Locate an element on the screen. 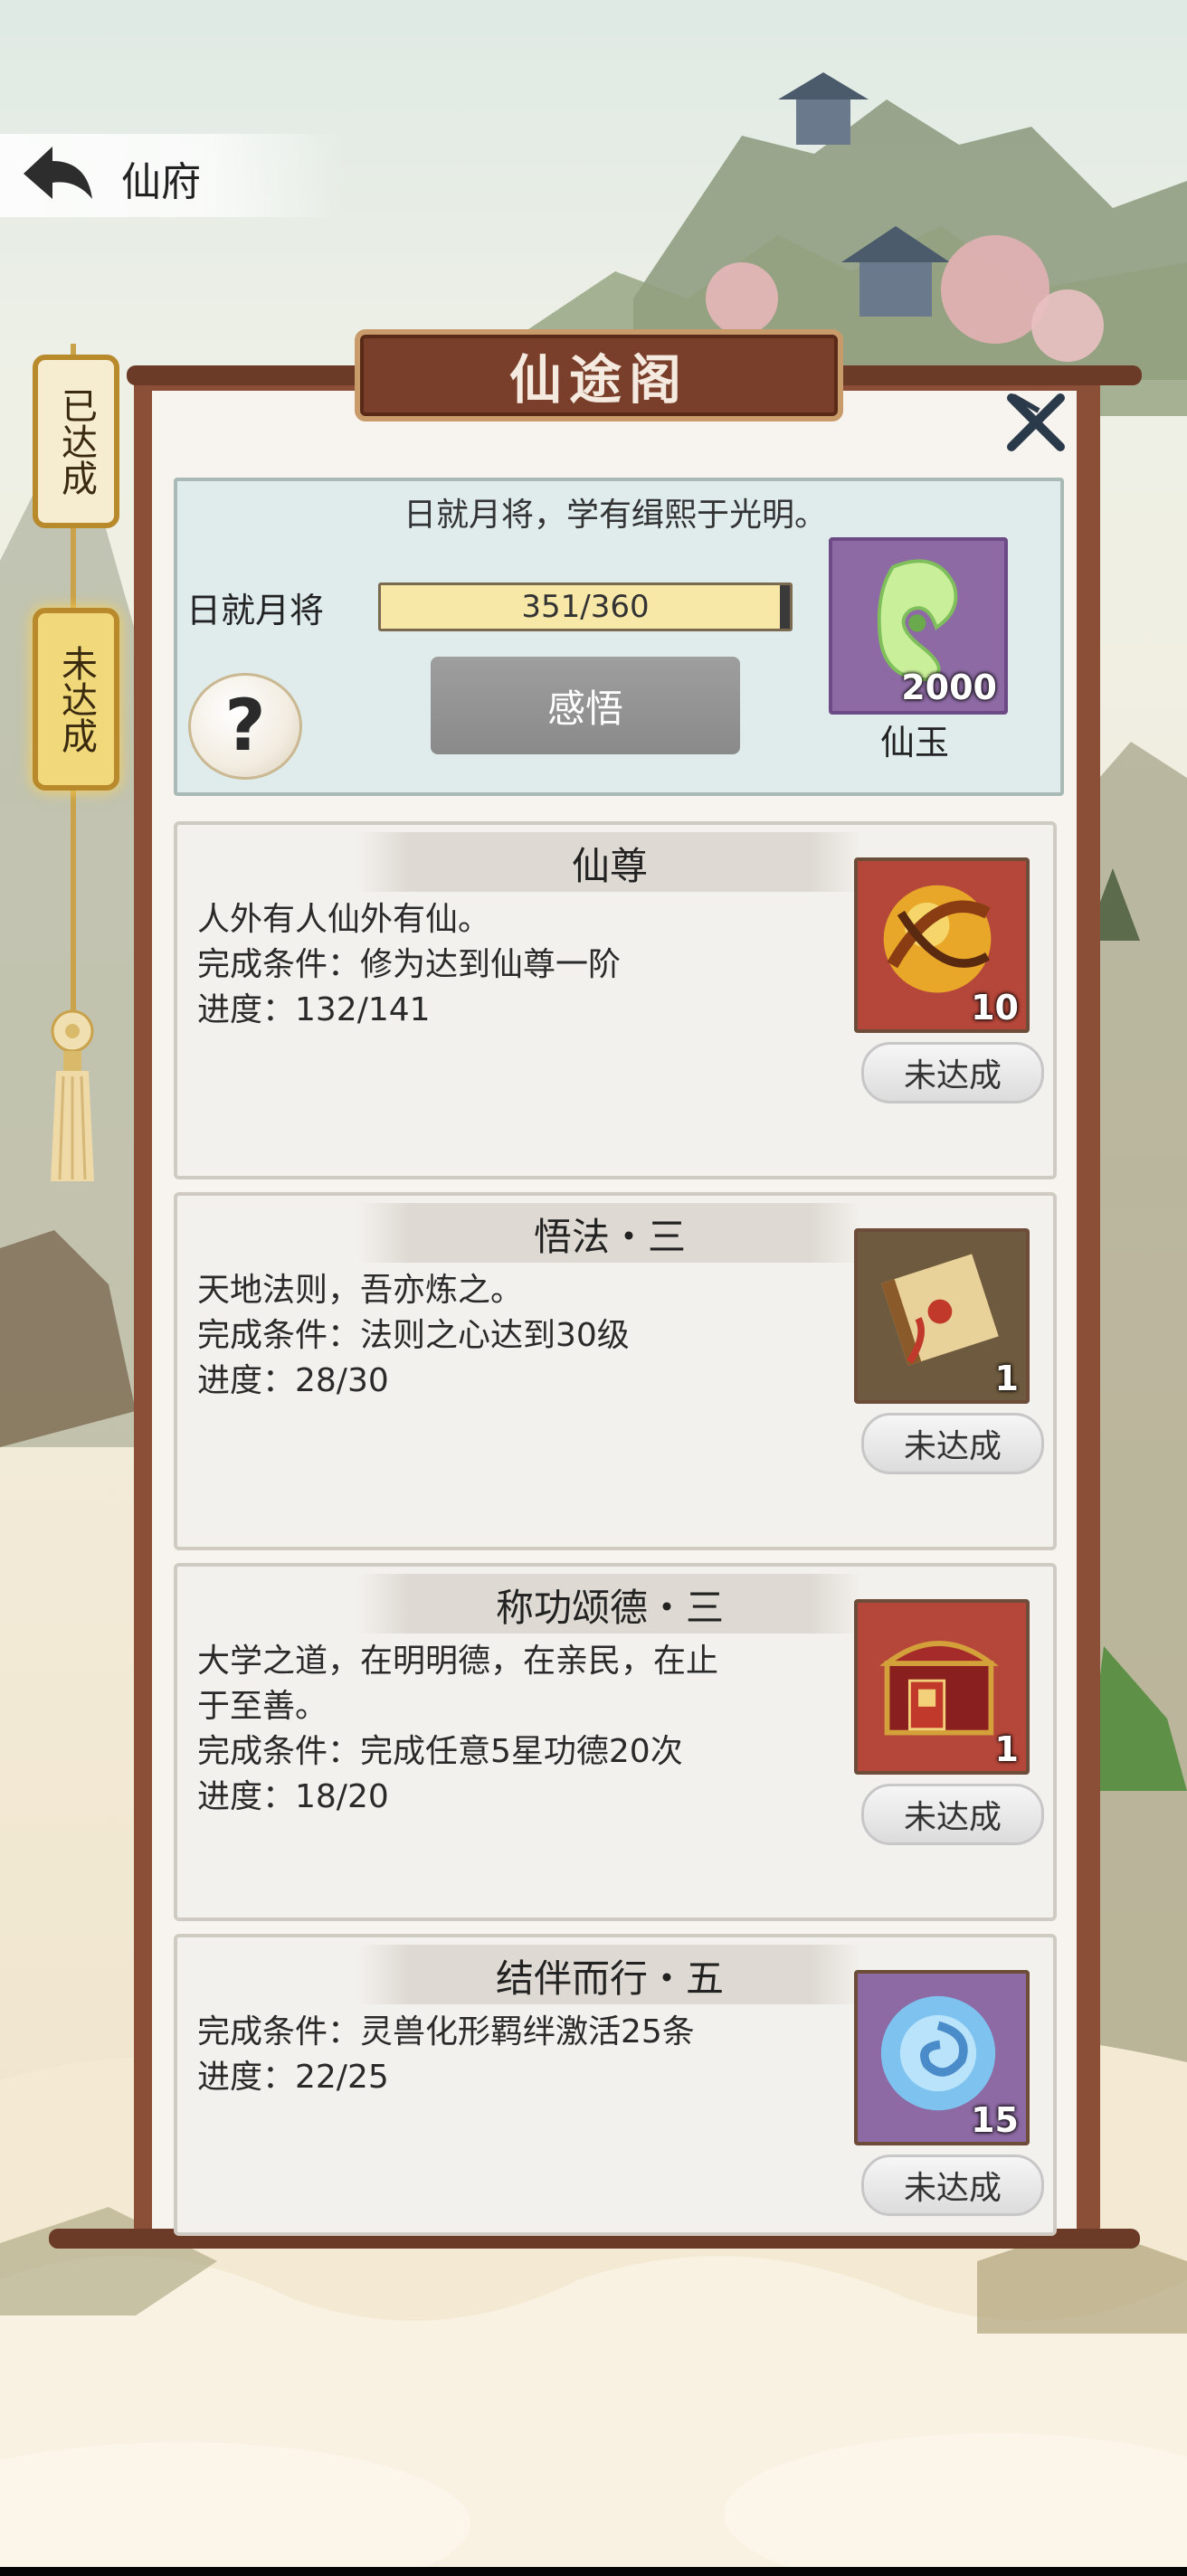 The image size is (1187, 2576). panel-title-plaque: 仙途阁 is located at coordinates (599, 375).